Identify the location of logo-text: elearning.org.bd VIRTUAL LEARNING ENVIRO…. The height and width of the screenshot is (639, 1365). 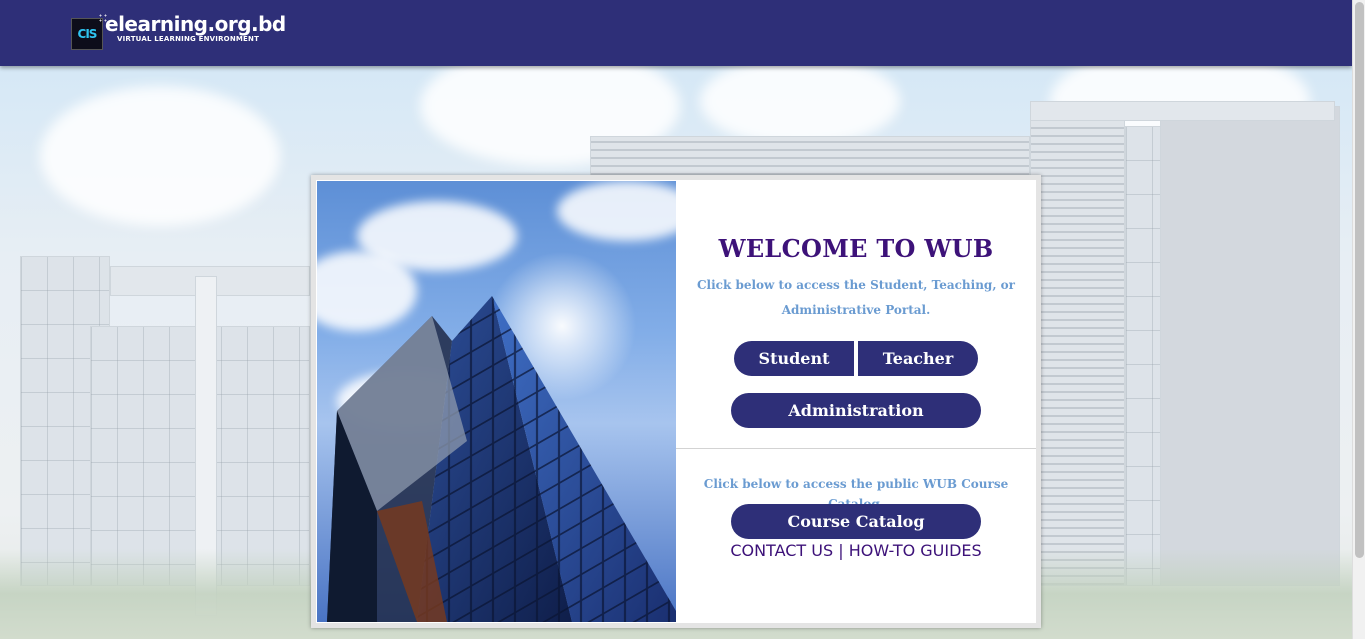
(195, 28).